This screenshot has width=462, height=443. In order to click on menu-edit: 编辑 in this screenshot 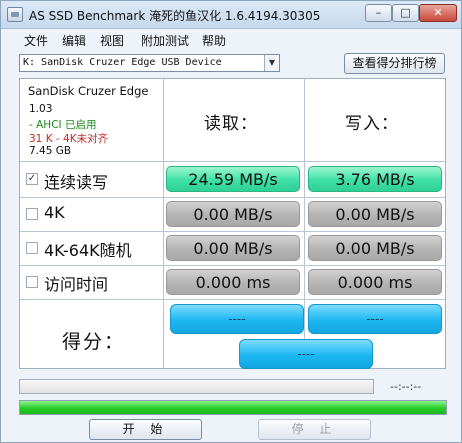, I will do `click(74, 40)`.